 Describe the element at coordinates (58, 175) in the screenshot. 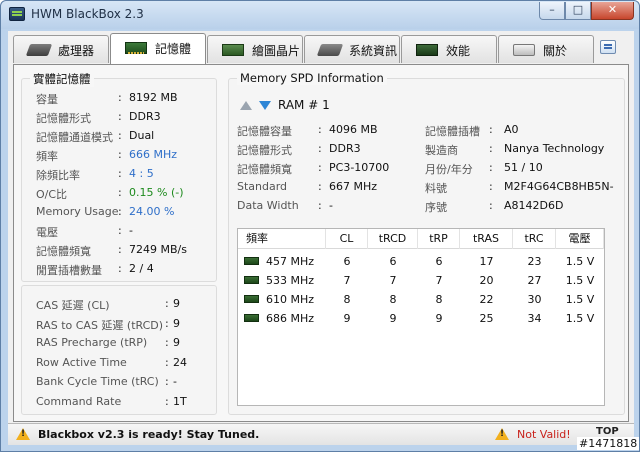

I see `row-label: 除頻比率` at that location.